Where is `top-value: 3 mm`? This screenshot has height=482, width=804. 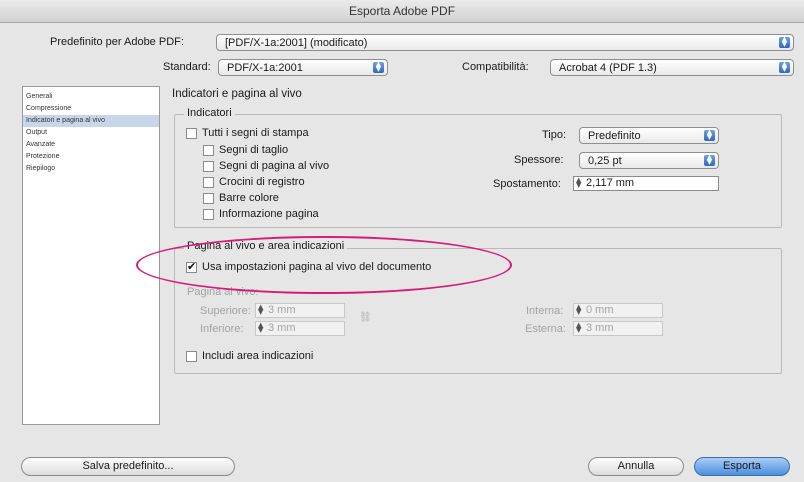
top-value: 3 mm is located at coordinates (282, 310).